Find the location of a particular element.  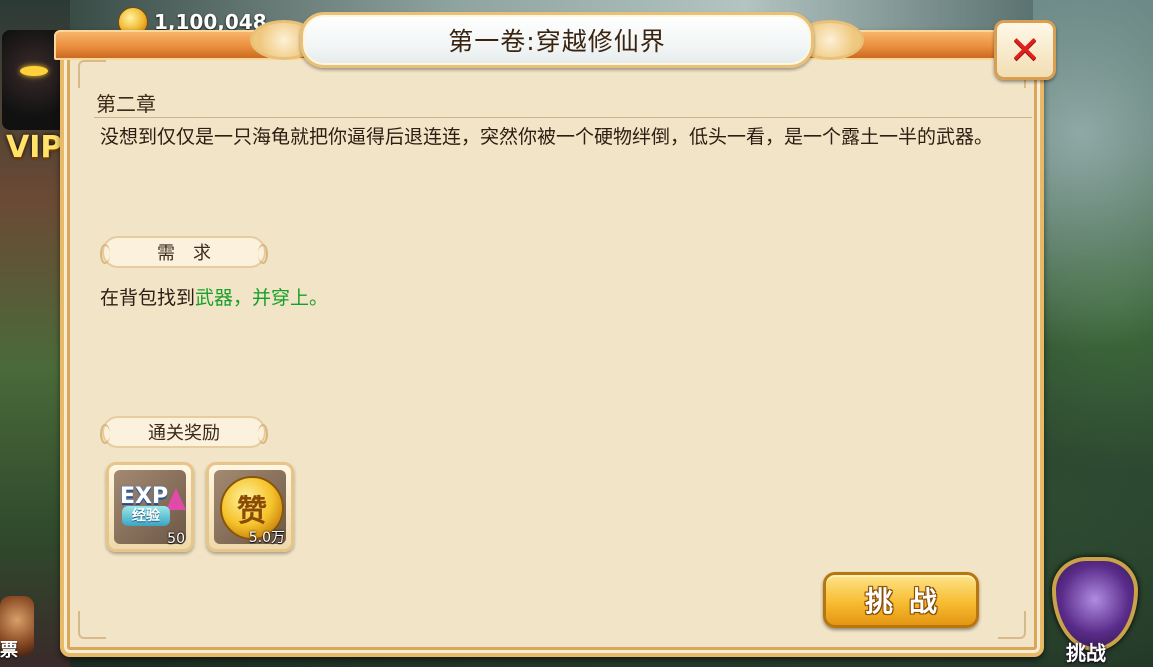

exp-arrow-icon is located at coordinates (176, 499).